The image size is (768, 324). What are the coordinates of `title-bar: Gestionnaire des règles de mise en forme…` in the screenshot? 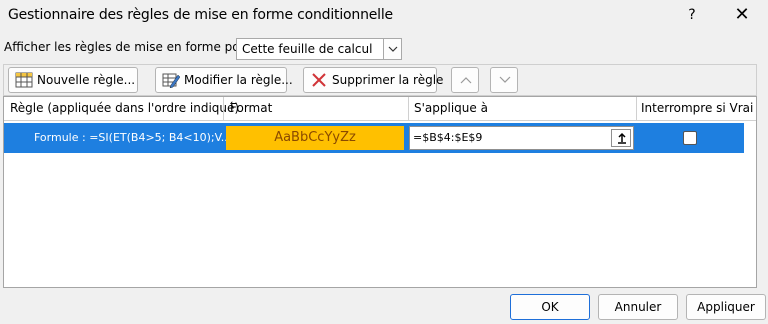 It's located at (384, 15).